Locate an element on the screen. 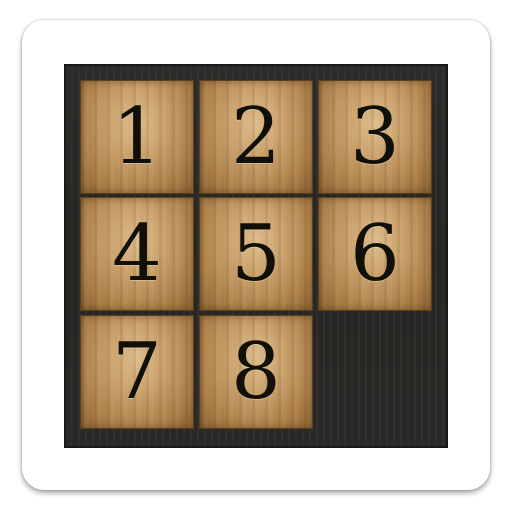 The height and width of the screenshot is (512, 512). tile-label: 7 is located at coordinates (137, 372).